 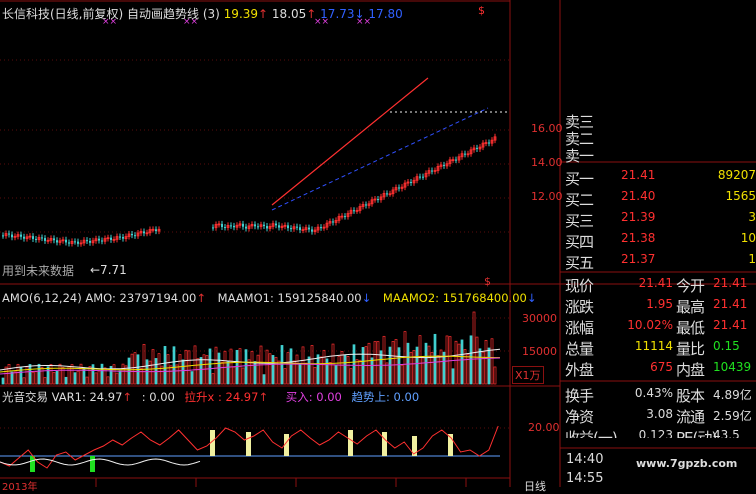 What do you see at coordinates (659, 198) in the screenshot?
I see `buy-row-2: 买二 21.40 1565` at bounding box center [659, 198].